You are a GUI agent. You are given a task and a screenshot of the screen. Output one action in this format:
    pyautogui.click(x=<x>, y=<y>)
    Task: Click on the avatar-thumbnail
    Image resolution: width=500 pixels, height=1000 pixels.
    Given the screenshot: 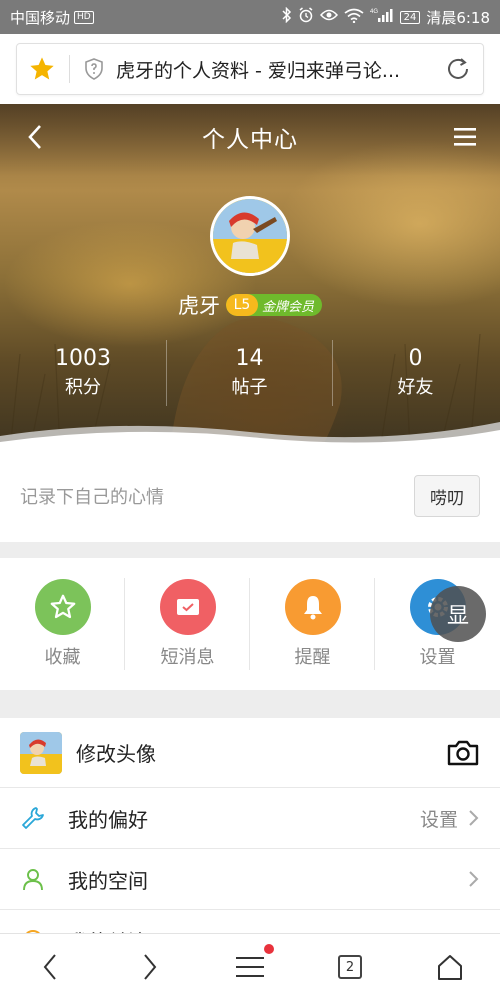 What is the action you would take?
    pyautogui.click(x=41, y=752)
    